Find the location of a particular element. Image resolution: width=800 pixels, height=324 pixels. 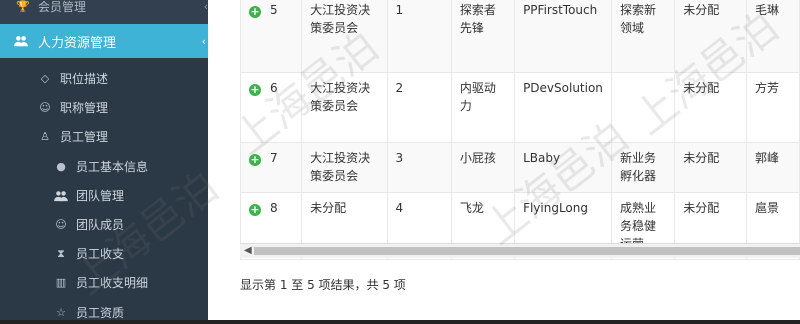

code-cell: PDevSolution is located at coordinates (563, 107).